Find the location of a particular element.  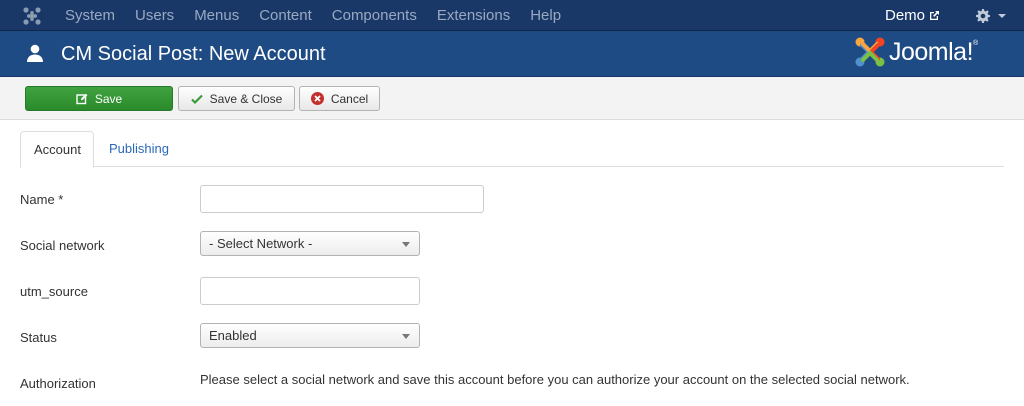

tab-account: Account is located at coordinates (57, 149).